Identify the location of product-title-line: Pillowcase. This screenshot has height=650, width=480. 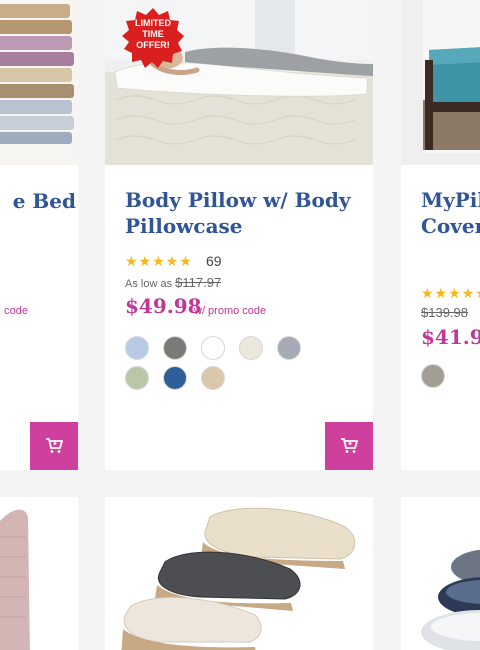
(184, 226).